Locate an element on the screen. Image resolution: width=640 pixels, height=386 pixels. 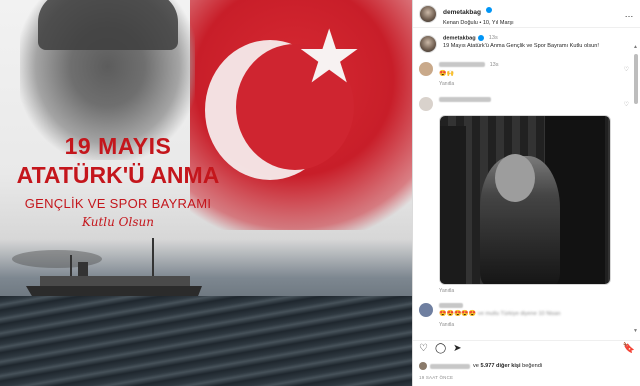
scroll-up-arrow-icon: ▲ is located at coordinates (635, 47).